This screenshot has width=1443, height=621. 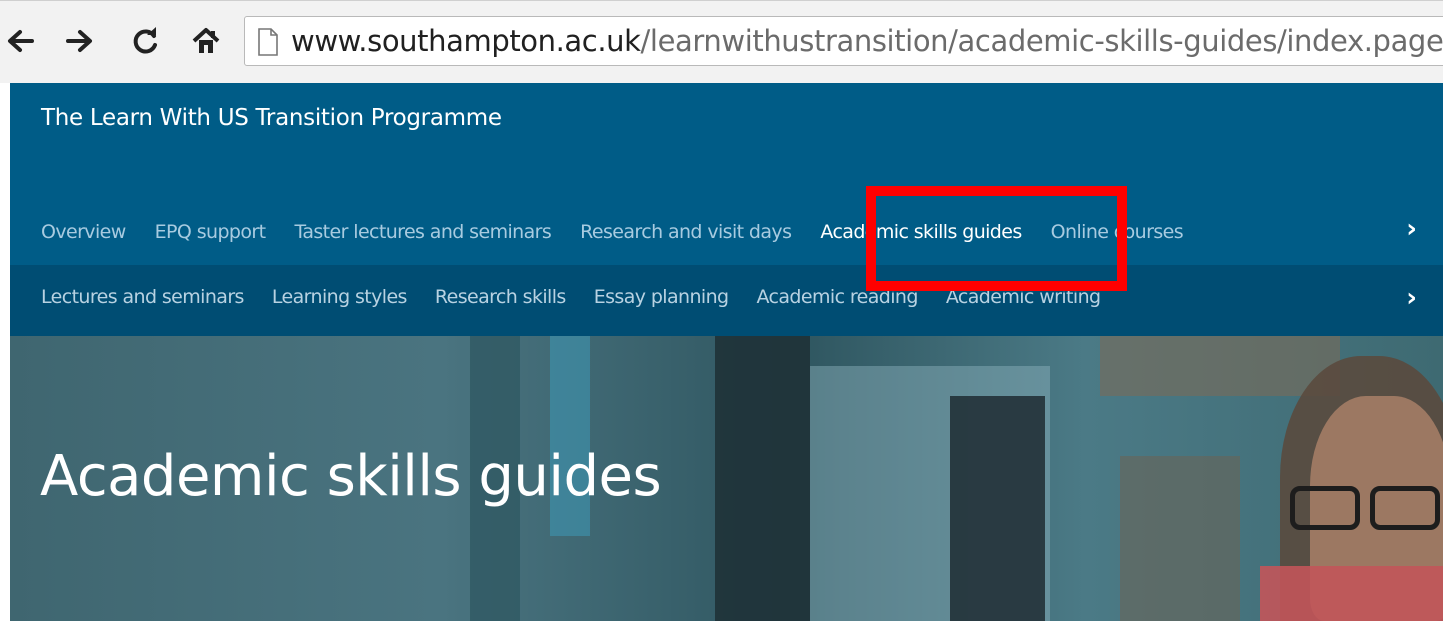 I want to click on forward-arrow-icon, so click(x=79, y=41).